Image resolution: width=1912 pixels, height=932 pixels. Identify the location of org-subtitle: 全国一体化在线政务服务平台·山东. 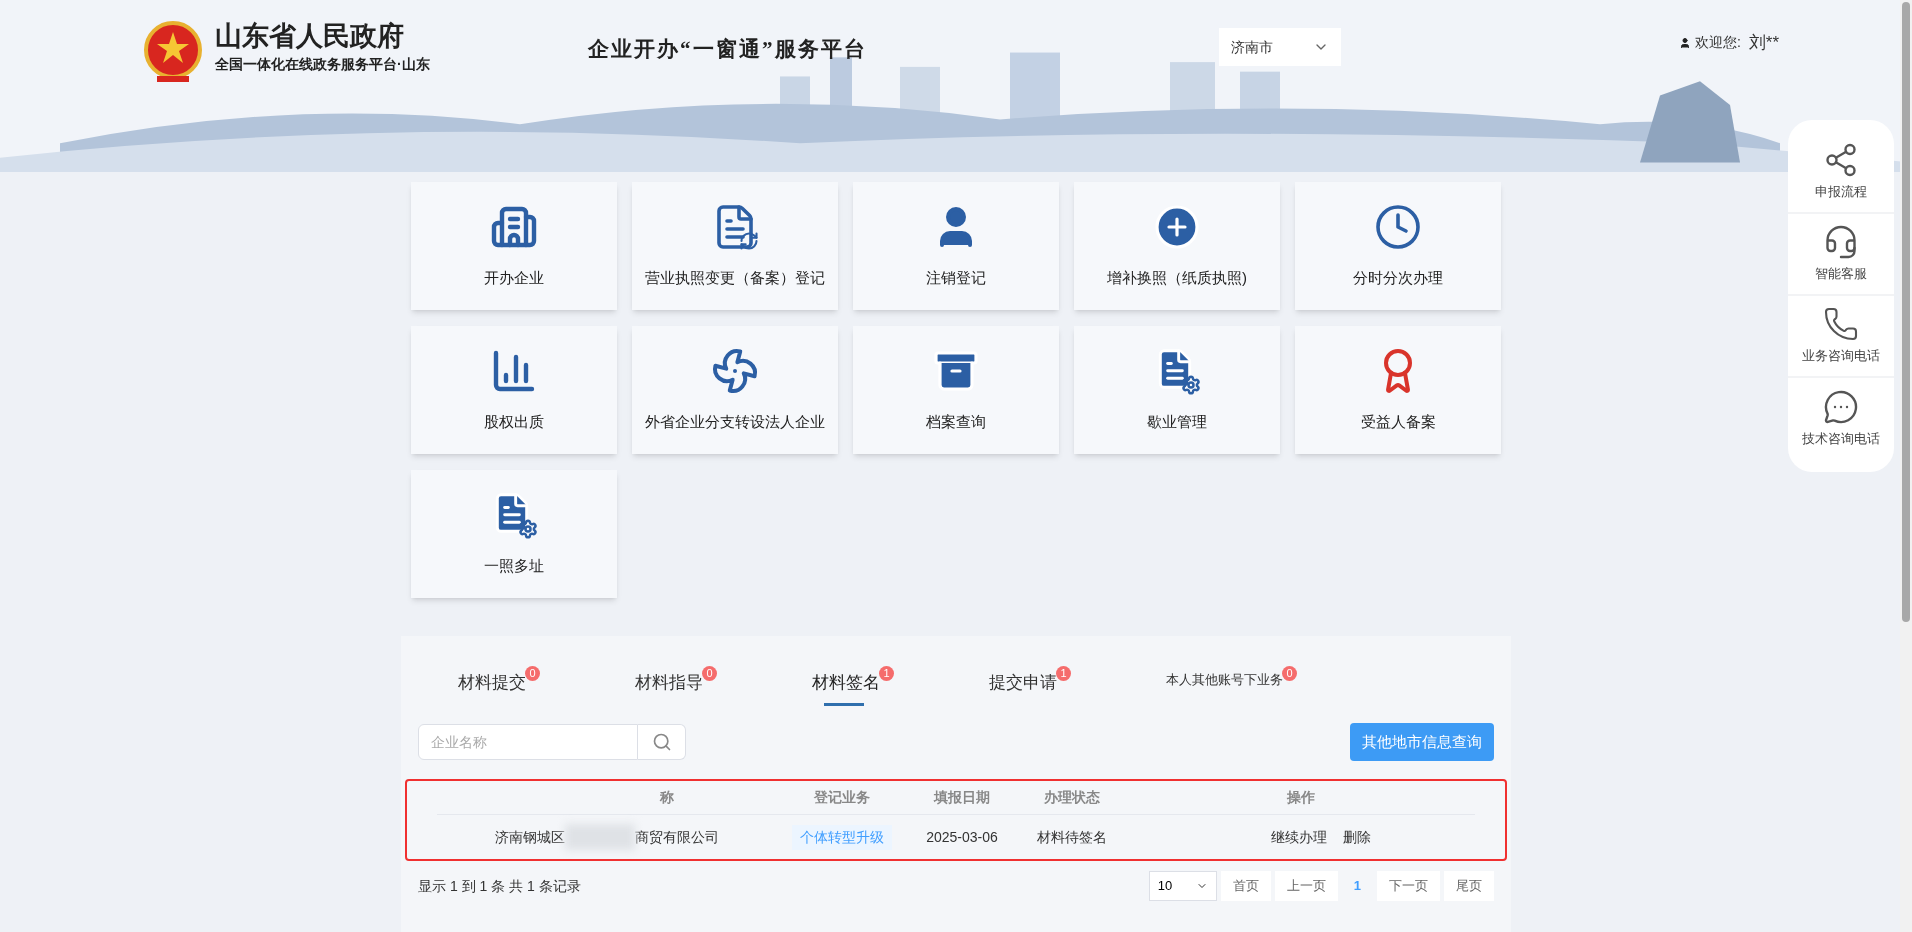
(322, 64).